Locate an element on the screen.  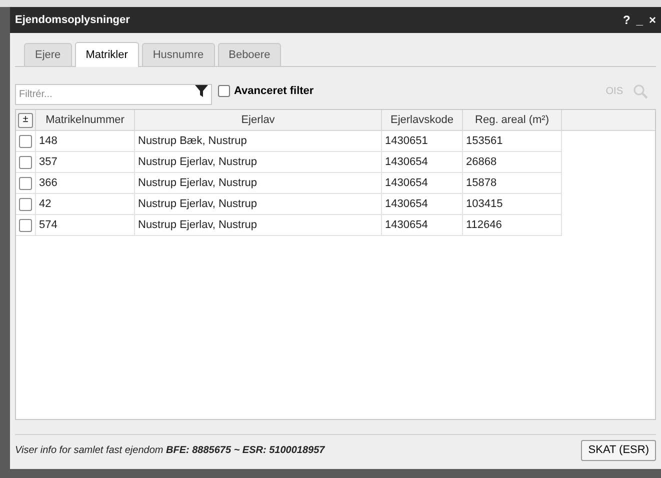
status-text: Viser info for samlet fast ejendom BFE: 8885675 ~ ESR: 5100018957 is located at coordinates (170, 451).